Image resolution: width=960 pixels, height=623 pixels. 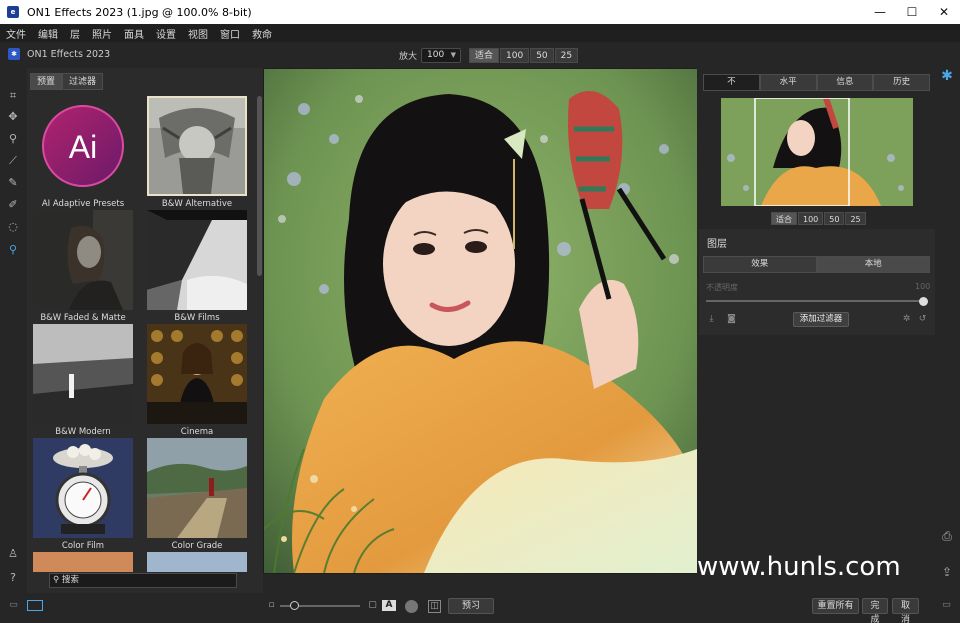 What do you see at coordinates (83, 266) in the screenshot?
I see `preset-bw-faded-matte: B&W Faded & Matte` at bounding box center [83, 266].